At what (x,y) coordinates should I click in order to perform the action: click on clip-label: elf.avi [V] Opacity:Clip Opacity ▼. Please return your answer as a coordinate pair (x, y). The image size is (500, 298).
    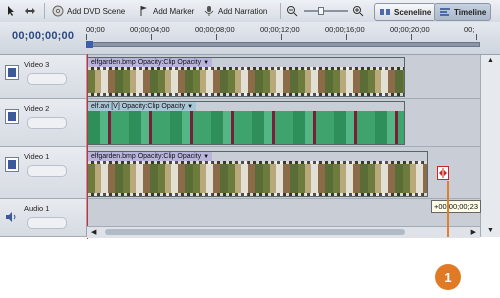
    Looking at the image, I should click on (142, 106).